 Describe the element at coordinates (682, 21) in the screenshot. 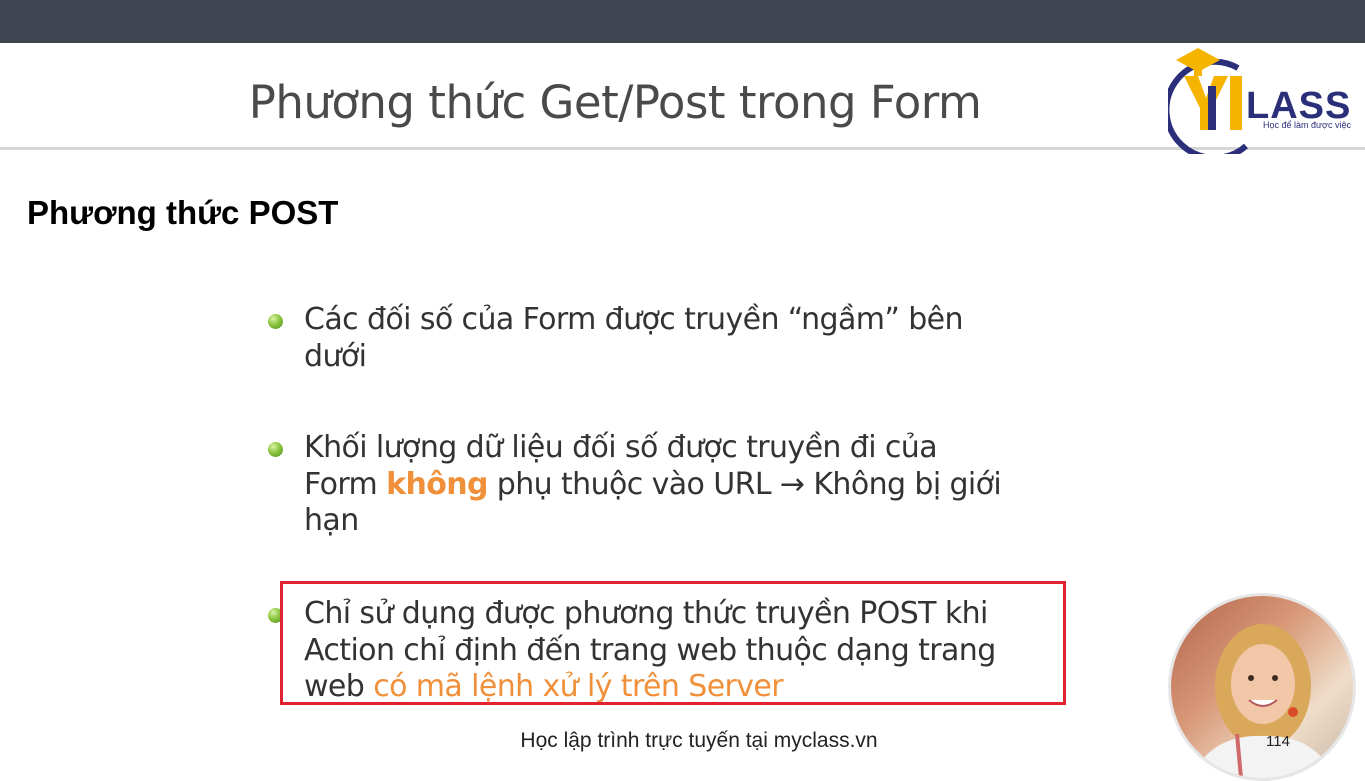

I see `top-bar` at that location.